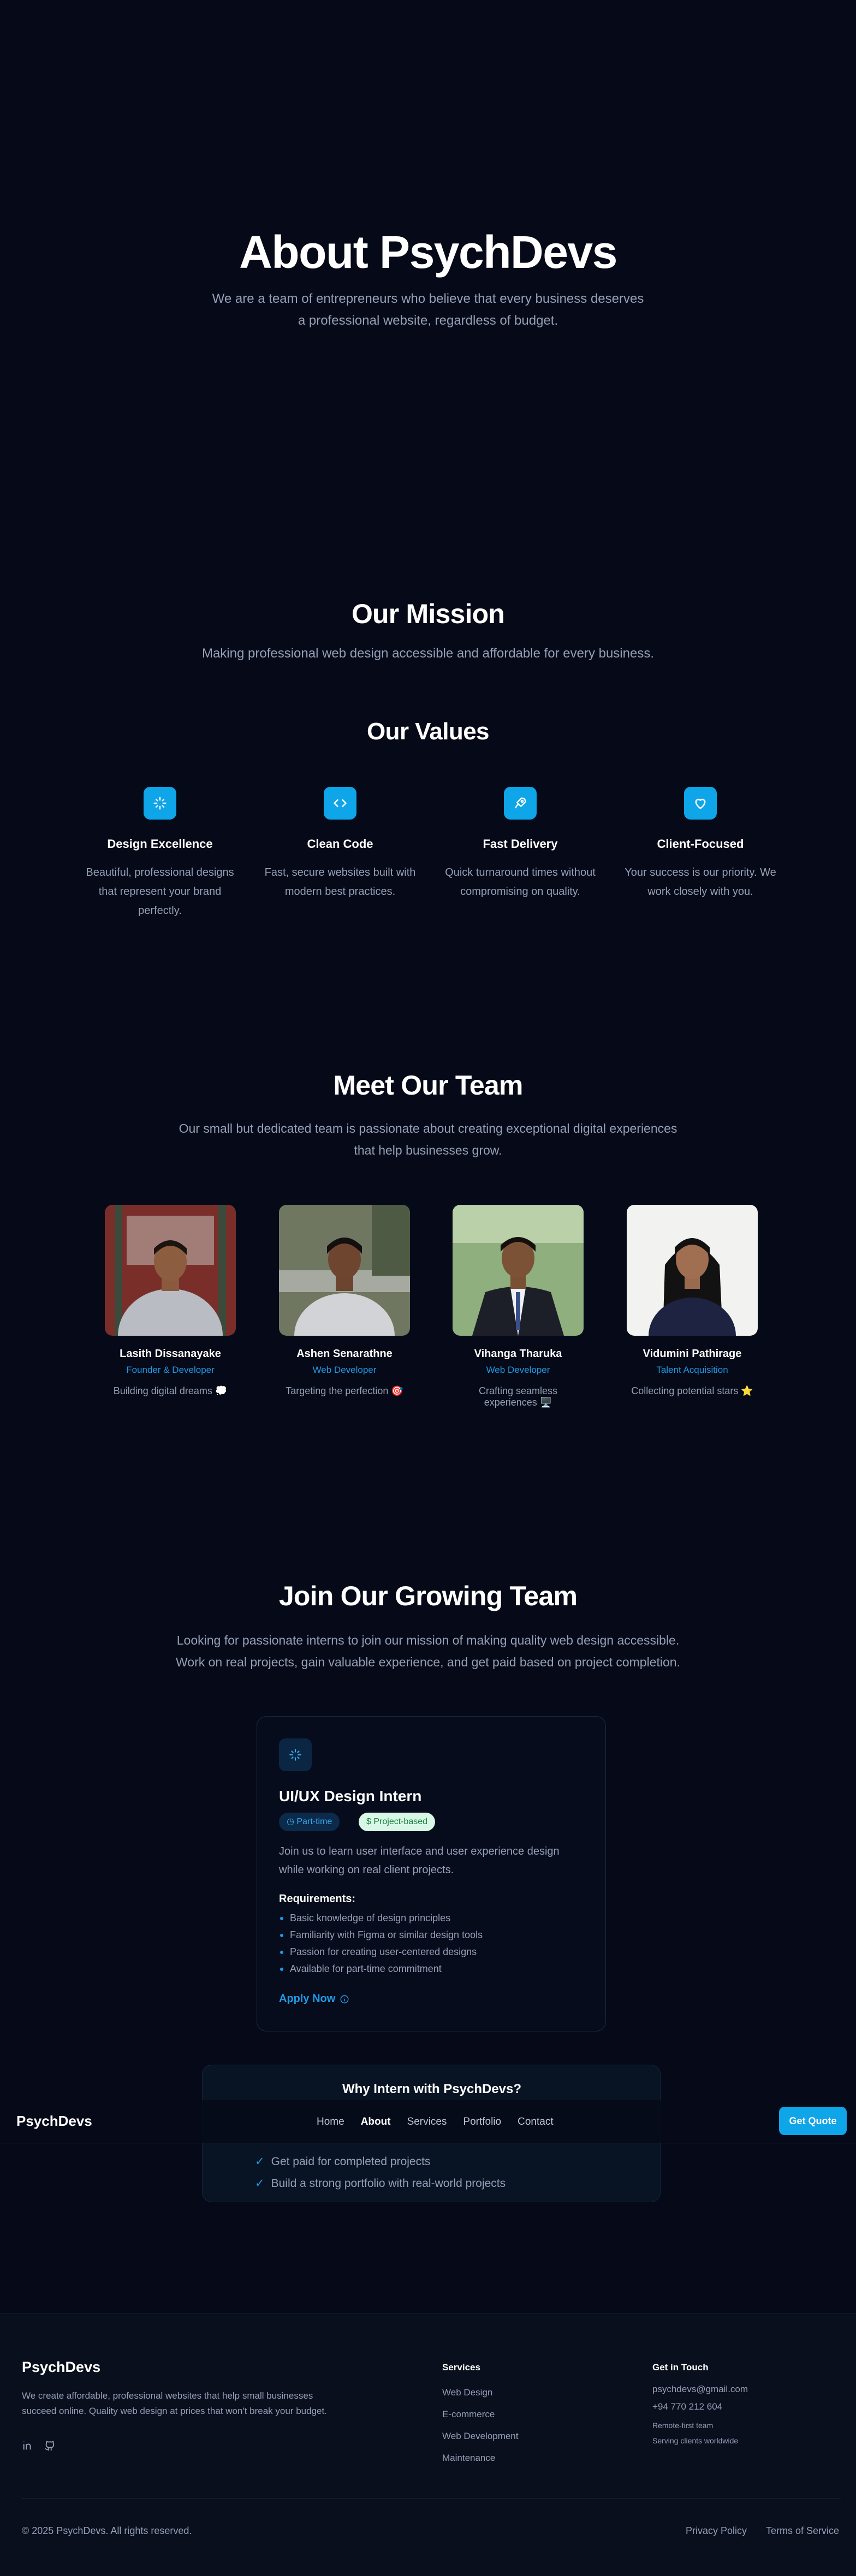 The height and width of the screenshot is (2576, 856). What do you see at coordinates (381, 1918) in the screenshot?
I see `requirement-item: Basic knowledge of design principles` at bounding box center [381, 1918].